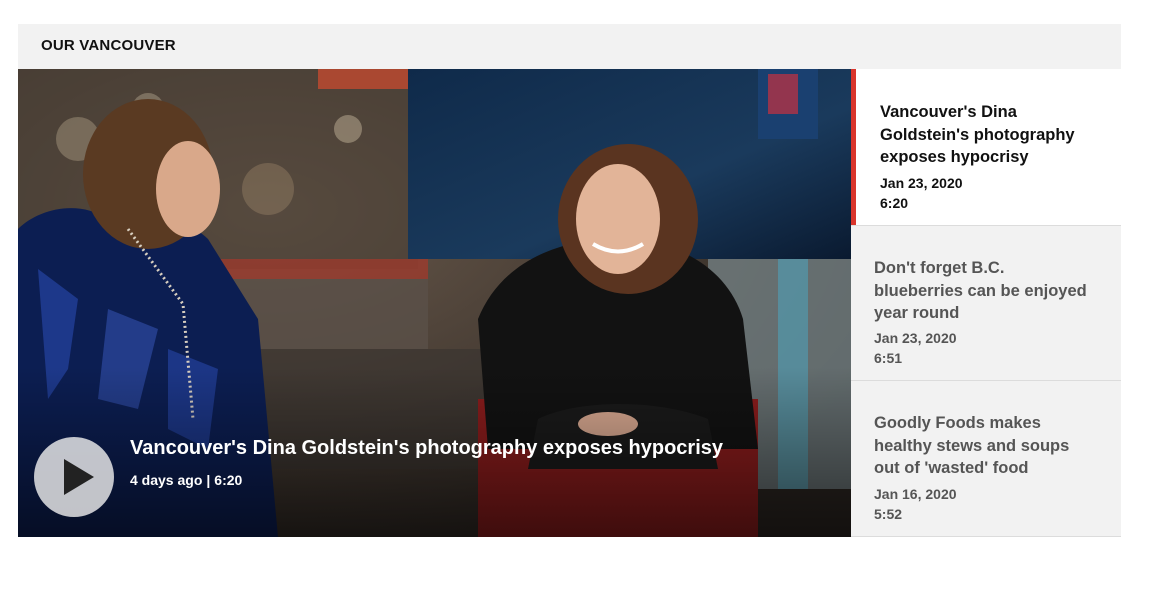 The height and width of the screenshot is (592, 1160). I want to click on playlist-item-duration: 6:20, so click(894, 203).